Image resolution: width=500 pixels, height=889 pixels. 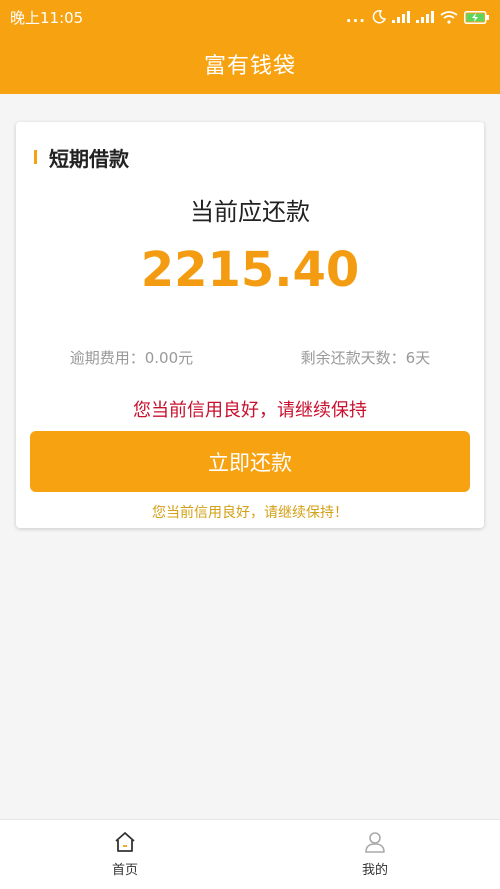 I want to click on card-header: 短期借款, so click(x=81, y=157).